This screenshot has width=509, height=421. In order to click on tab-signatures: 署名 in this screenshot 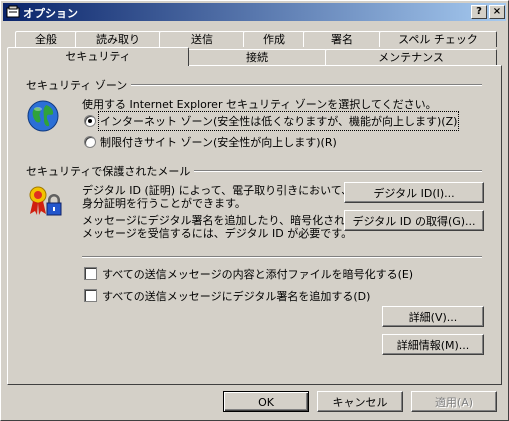, I will do `click(342, 39)`.